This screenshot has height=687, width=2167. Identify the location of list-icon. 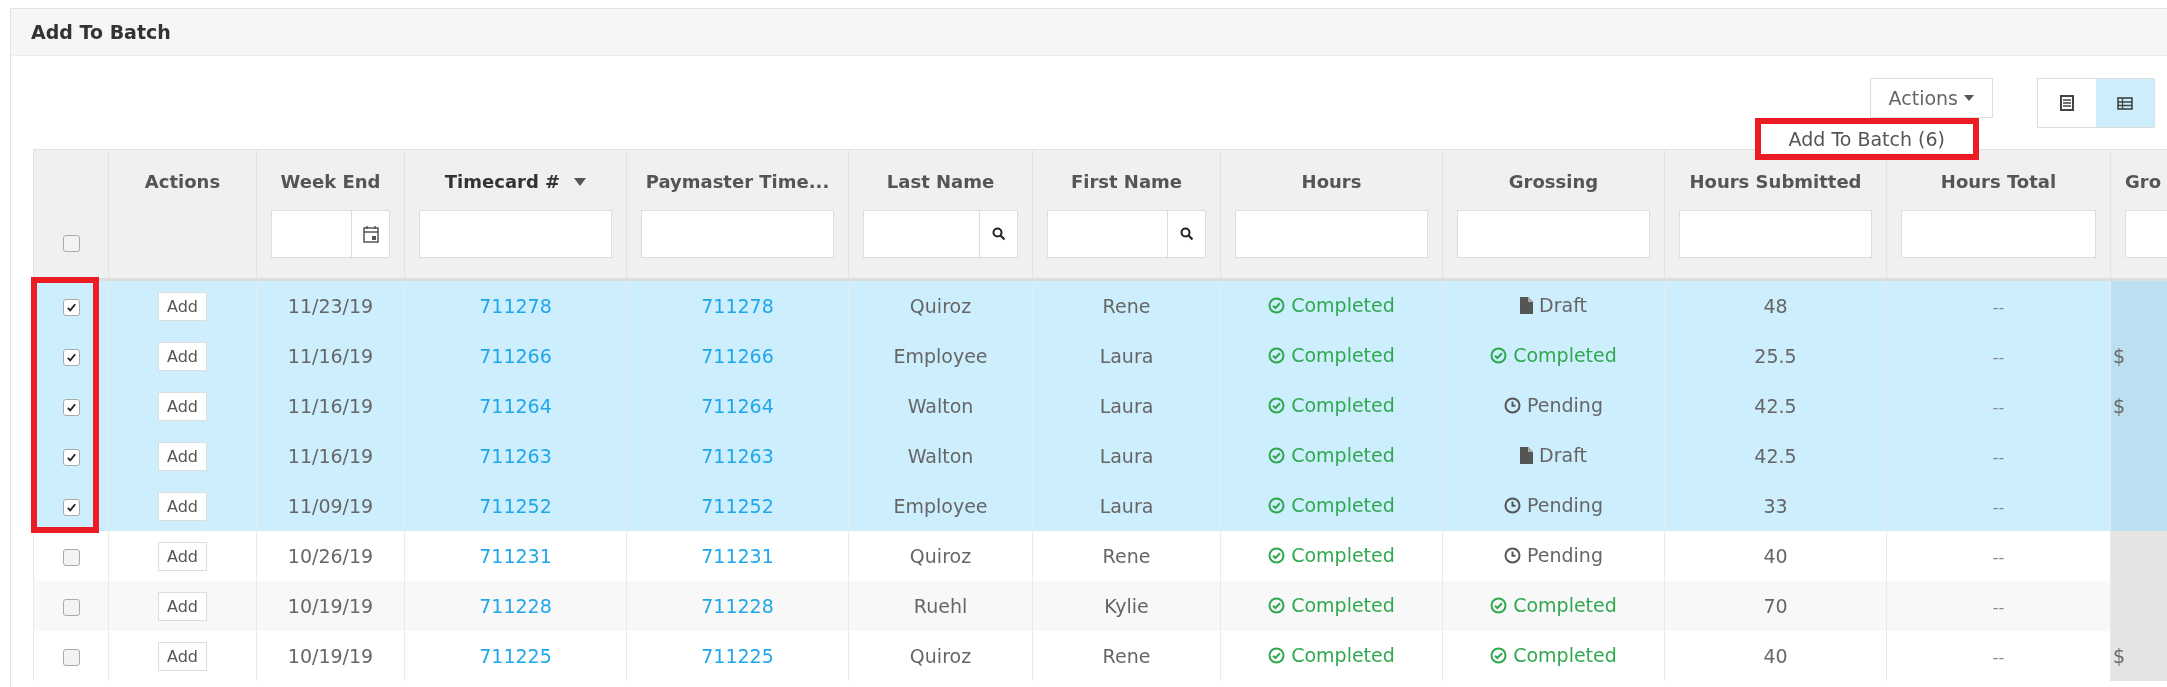
(2067, 103).